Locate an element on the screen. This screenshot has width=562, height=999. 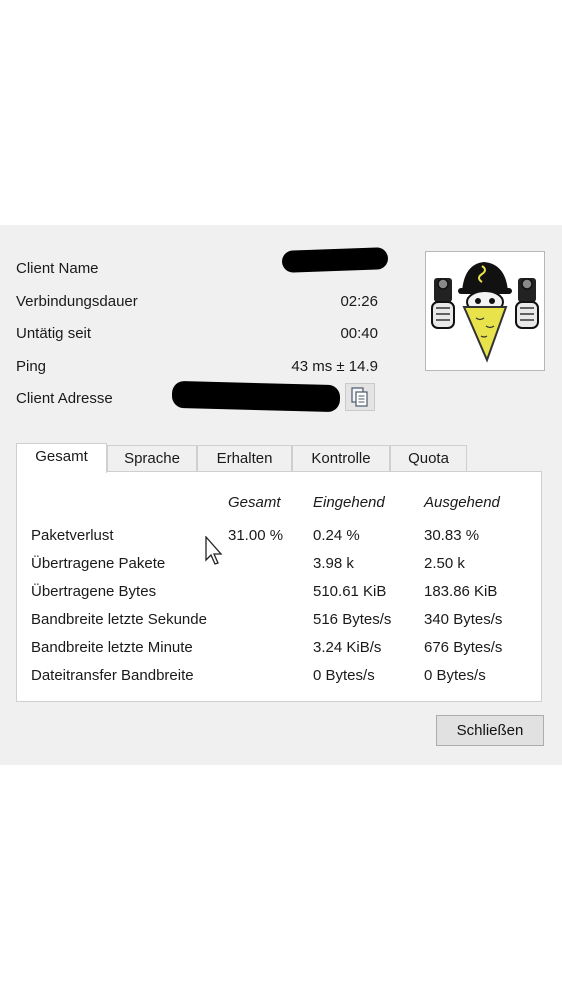
redacted-client-address is located at coordinates (256, 396).